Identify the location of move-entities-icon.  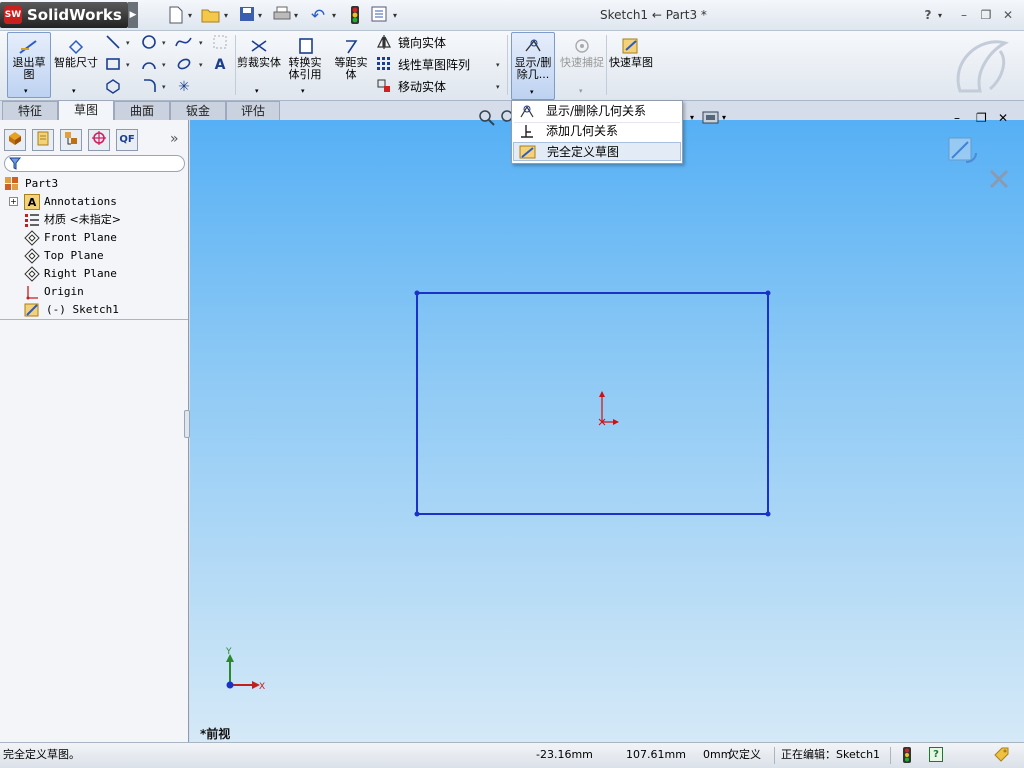
(384, 87).